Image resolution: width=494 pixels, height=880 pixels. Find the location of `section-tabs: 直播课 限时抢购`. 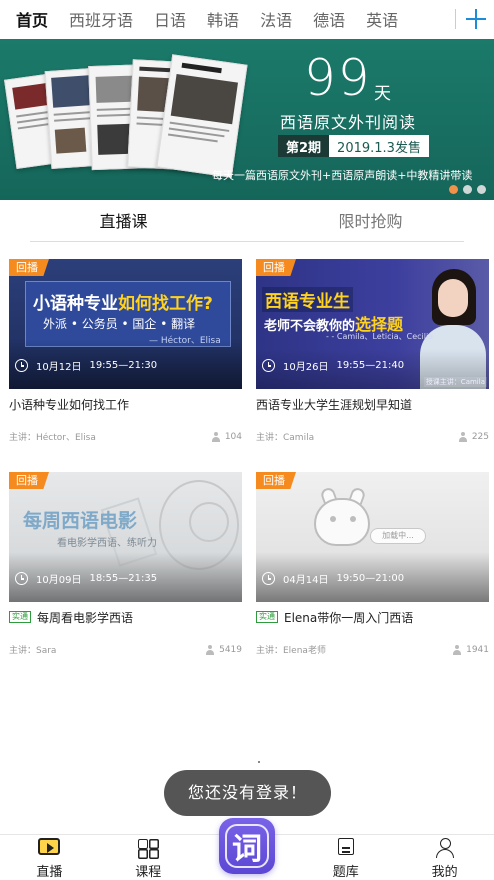

section-tabs: 直播课 限时抢购 is located at coordinates (247, 223).